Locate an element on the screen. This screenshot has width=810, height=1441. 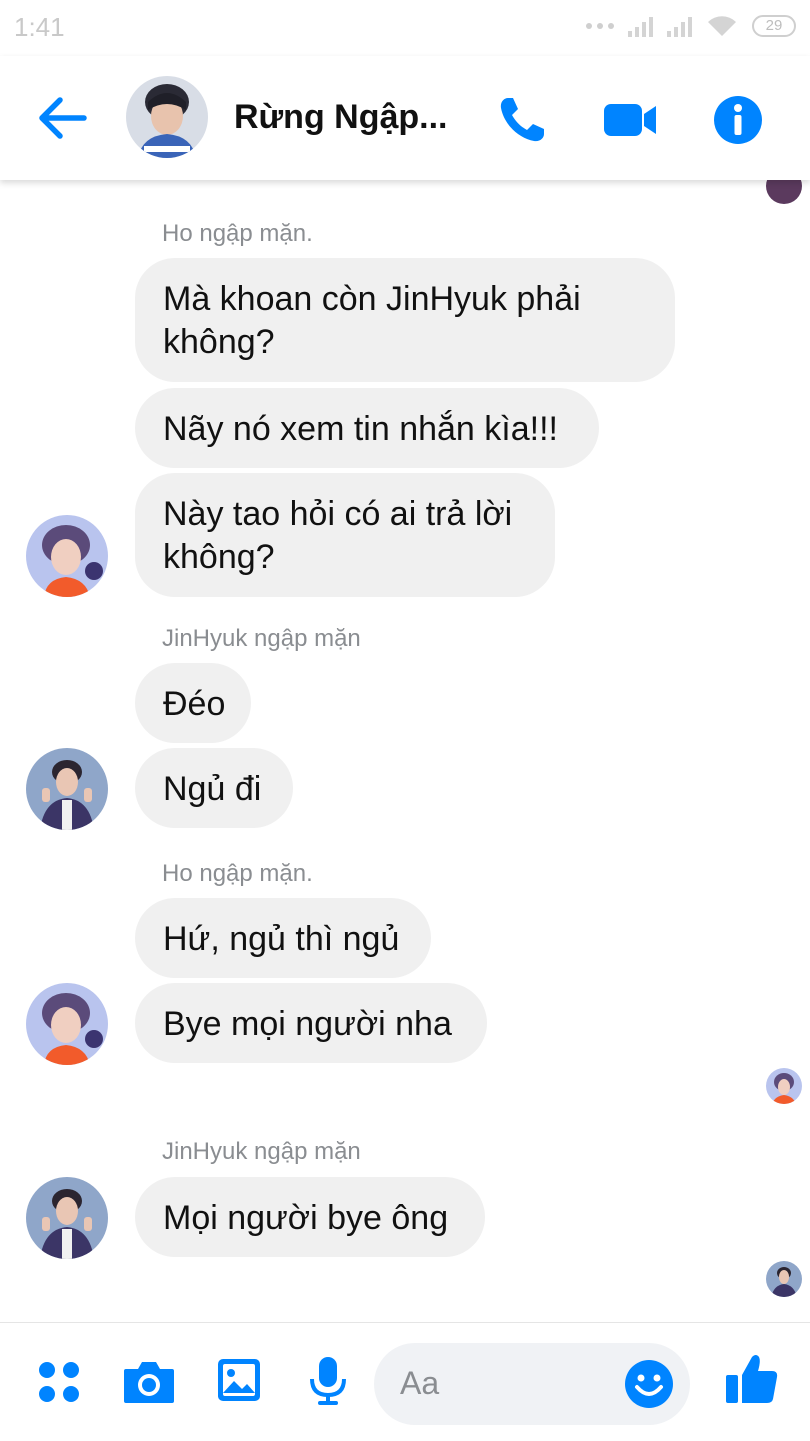
video-icon is located at coordinates (630, 120).